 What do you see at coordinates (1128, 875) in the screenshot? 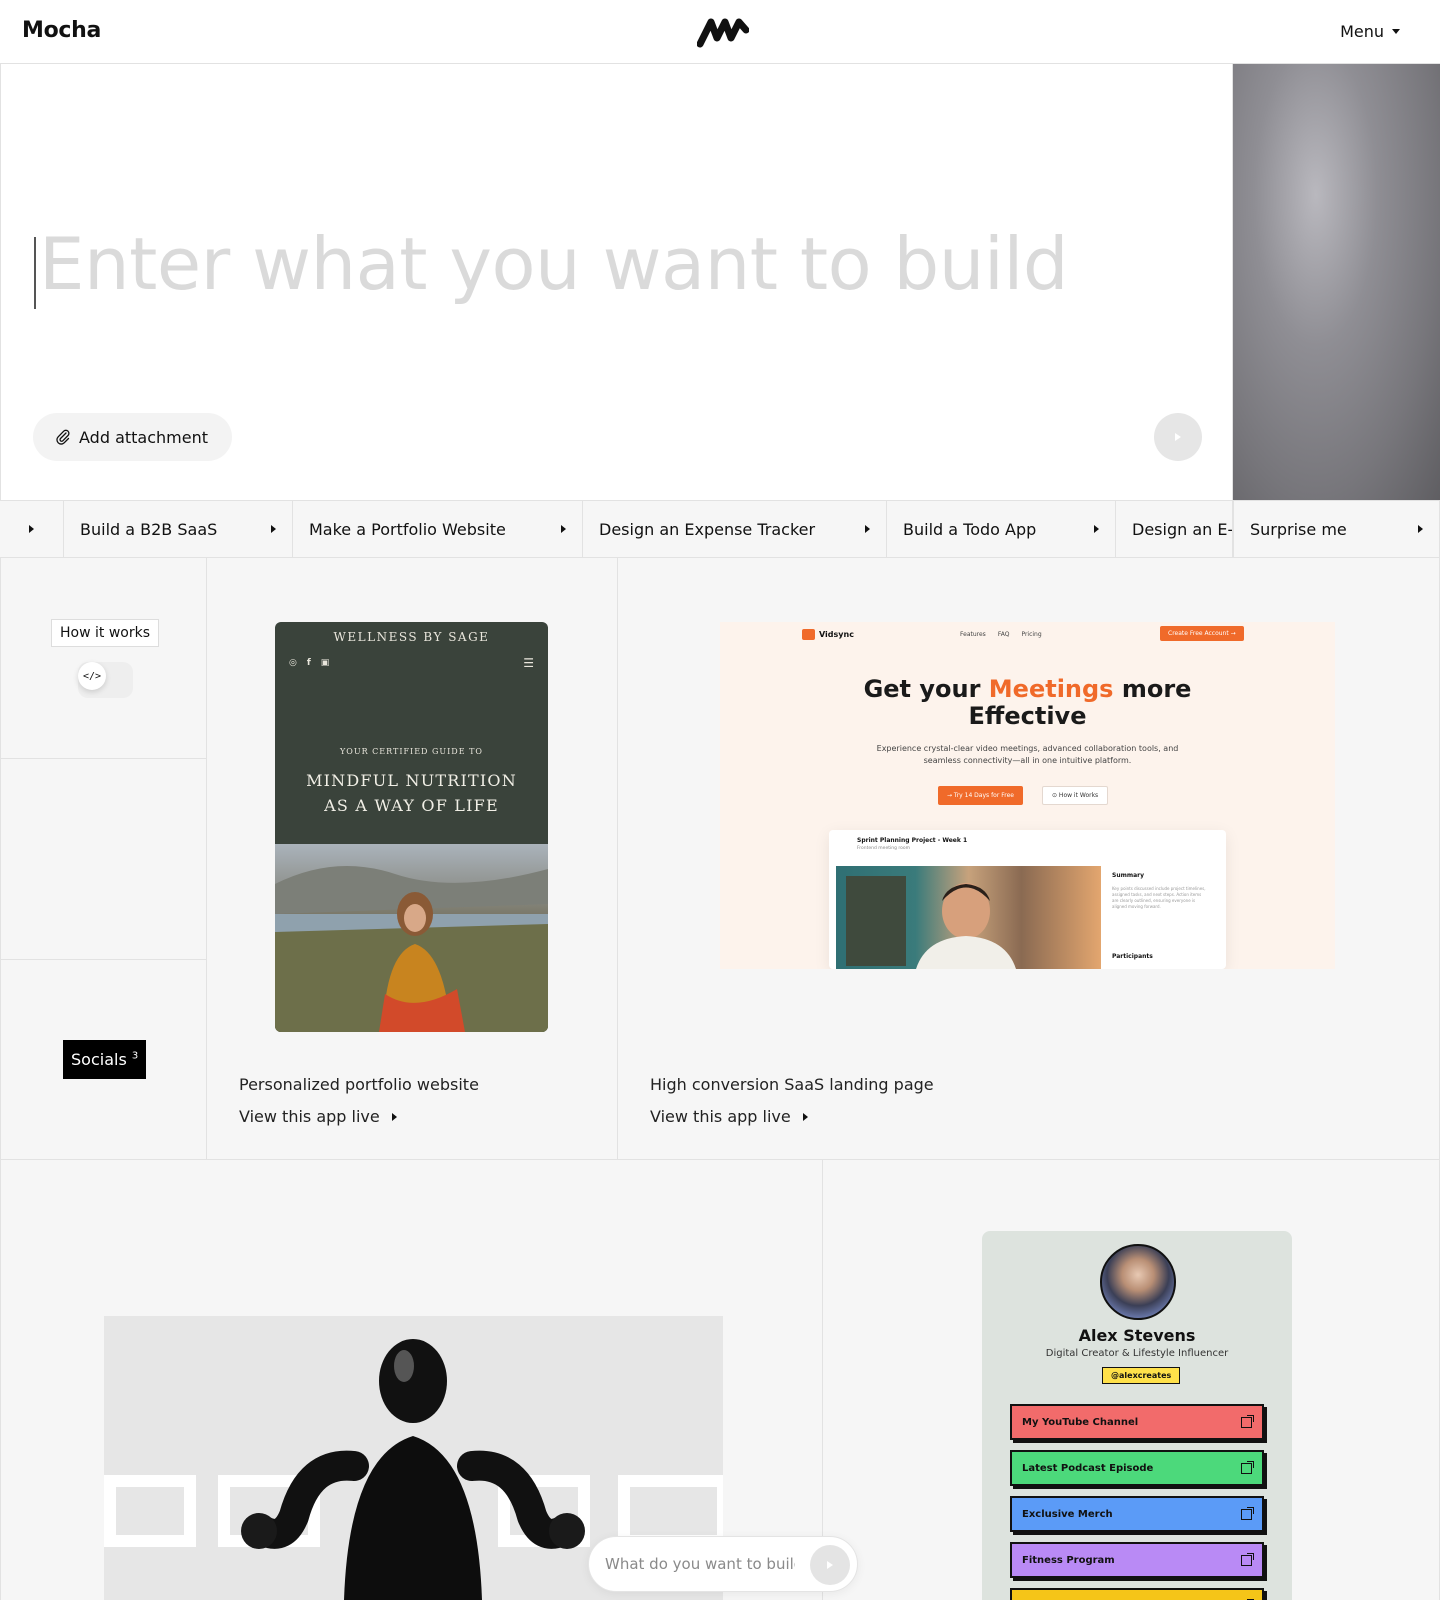
I see `preview-summary-label: Summary` at bounding box center [1128, 875].